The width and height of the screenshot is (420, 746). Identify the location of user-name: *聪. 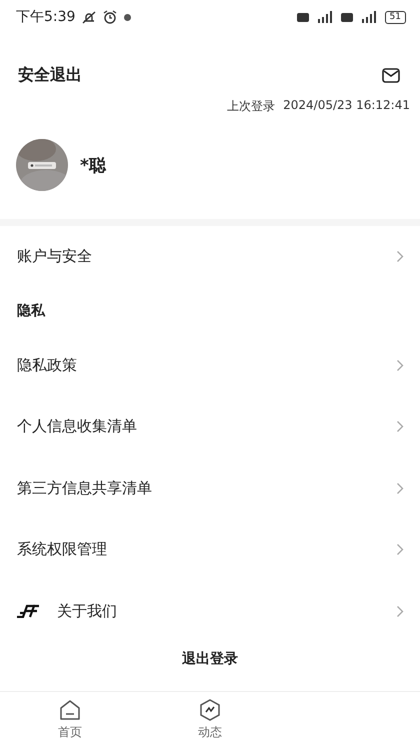
(93, 165).